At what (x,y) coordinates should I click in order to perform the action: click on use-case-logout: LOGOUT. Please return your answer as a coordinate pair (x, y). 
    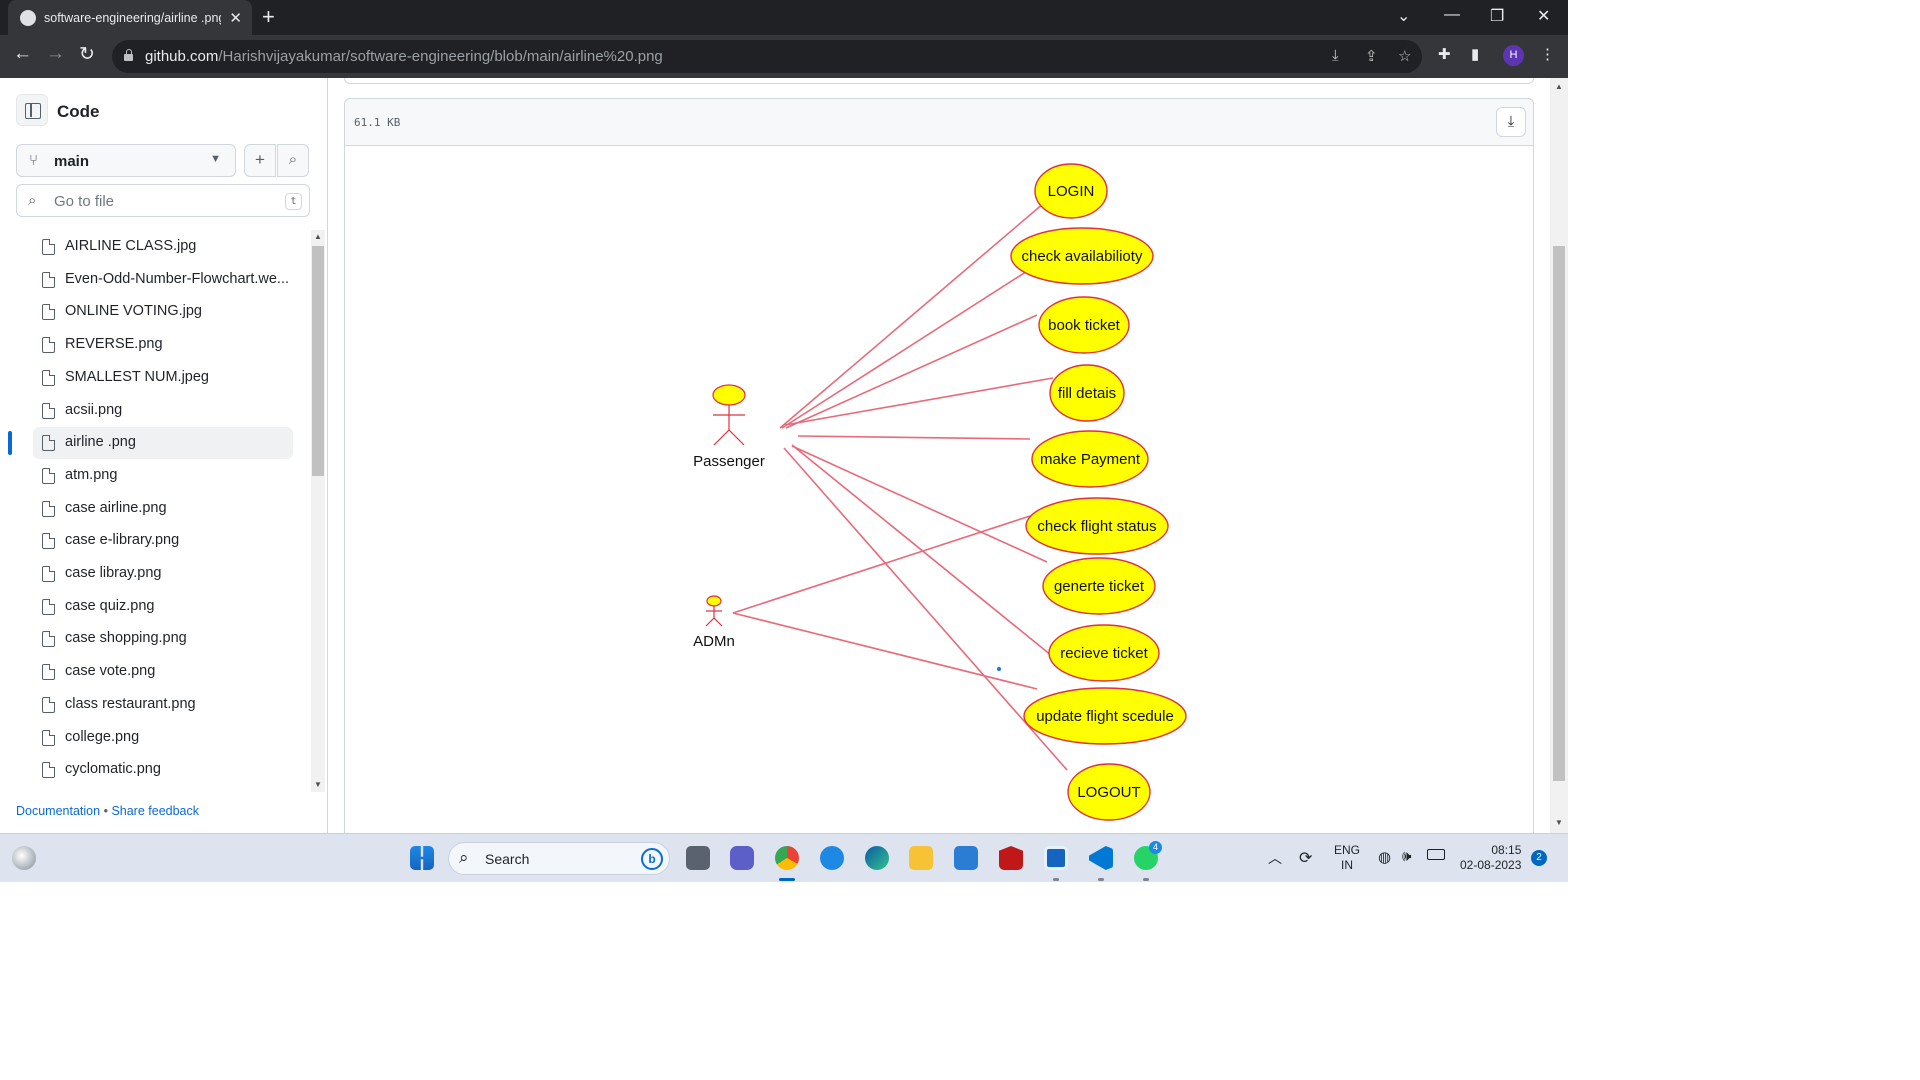
    Looking at the image, I should click on (1109, 792).